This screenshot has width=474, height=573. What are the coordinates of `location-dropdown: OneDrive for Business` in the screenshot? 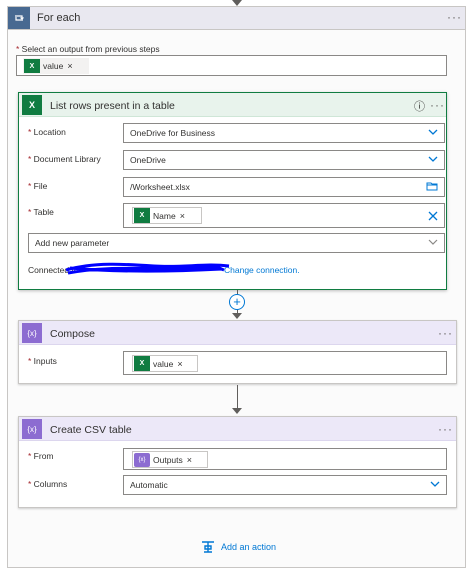 It's located at (284, 133).